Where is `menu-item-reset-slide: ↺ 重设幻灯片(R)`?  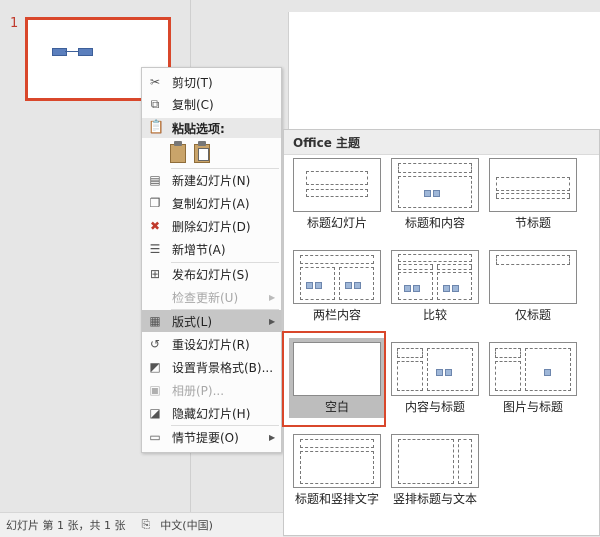
menu-item-reset-slide: ↺ 重设幻灯片(R) is located at coordinates (211, 344).